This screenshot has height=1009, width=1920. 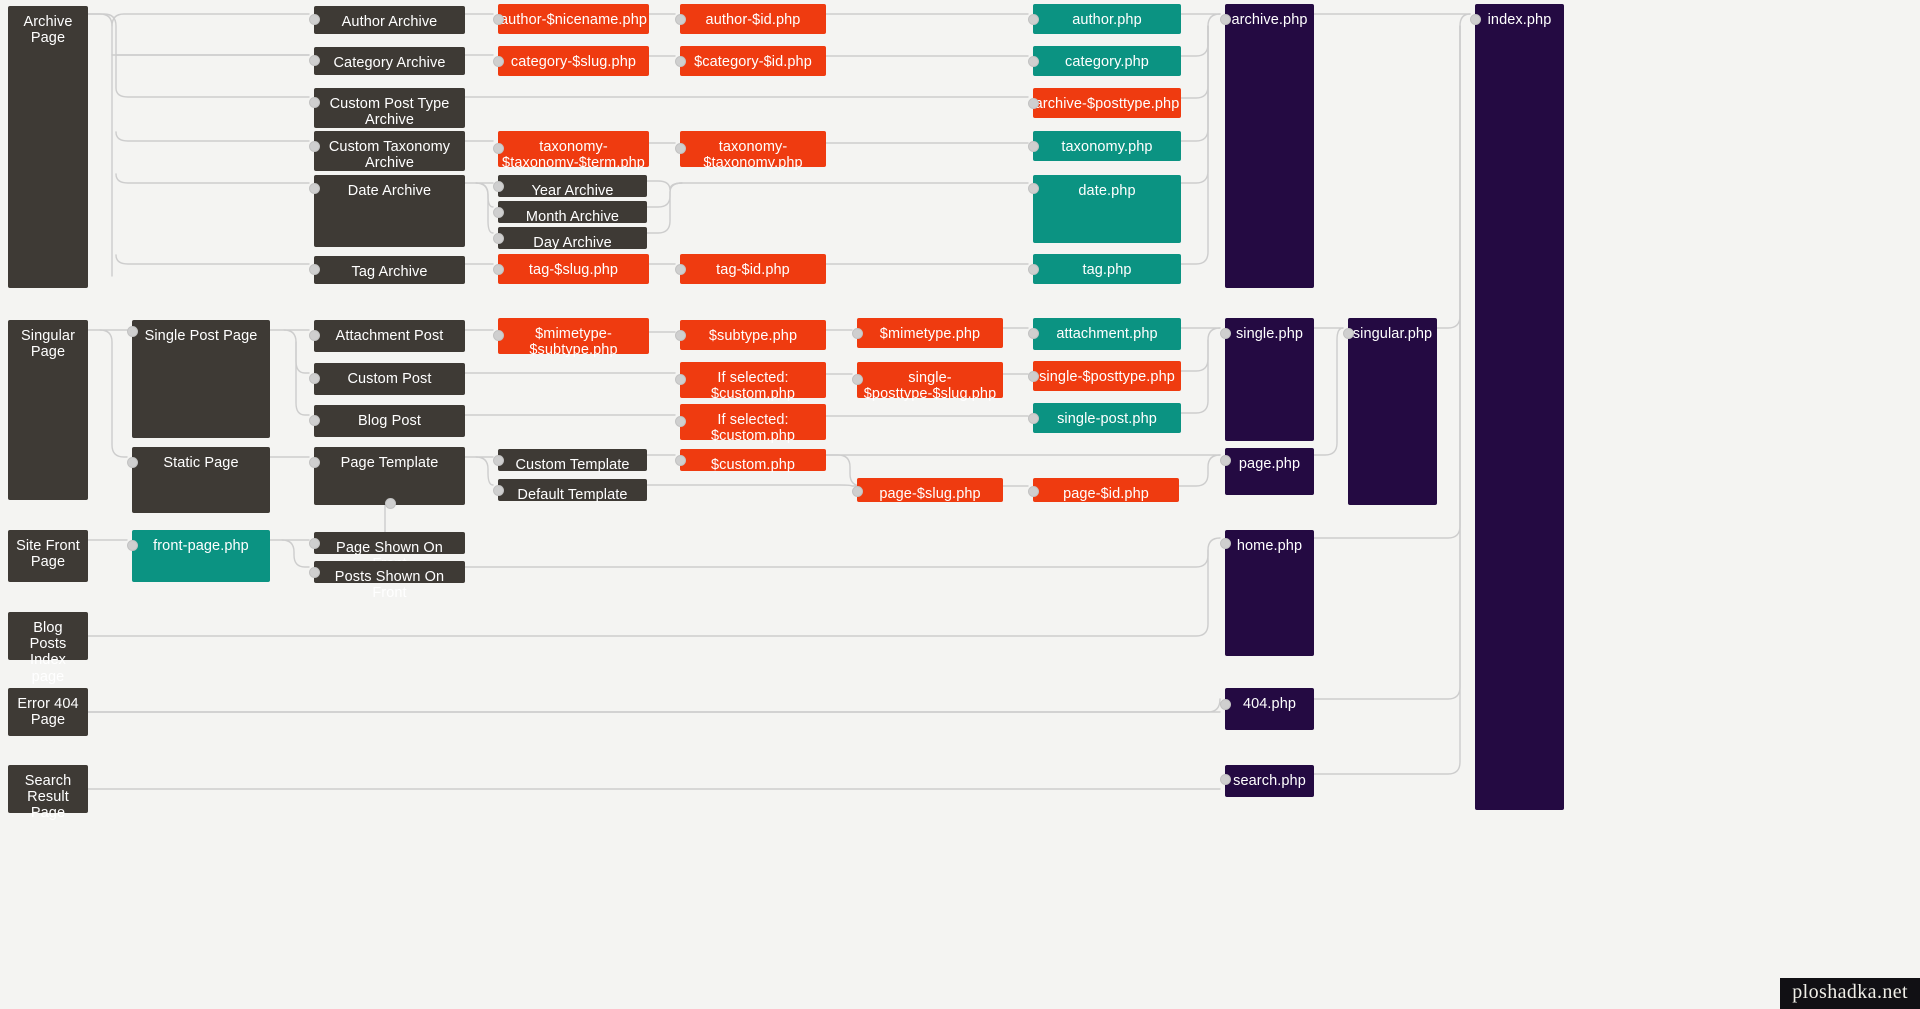 I want to click on node-tag-php: tag.php, so click(x=1107, y=269).